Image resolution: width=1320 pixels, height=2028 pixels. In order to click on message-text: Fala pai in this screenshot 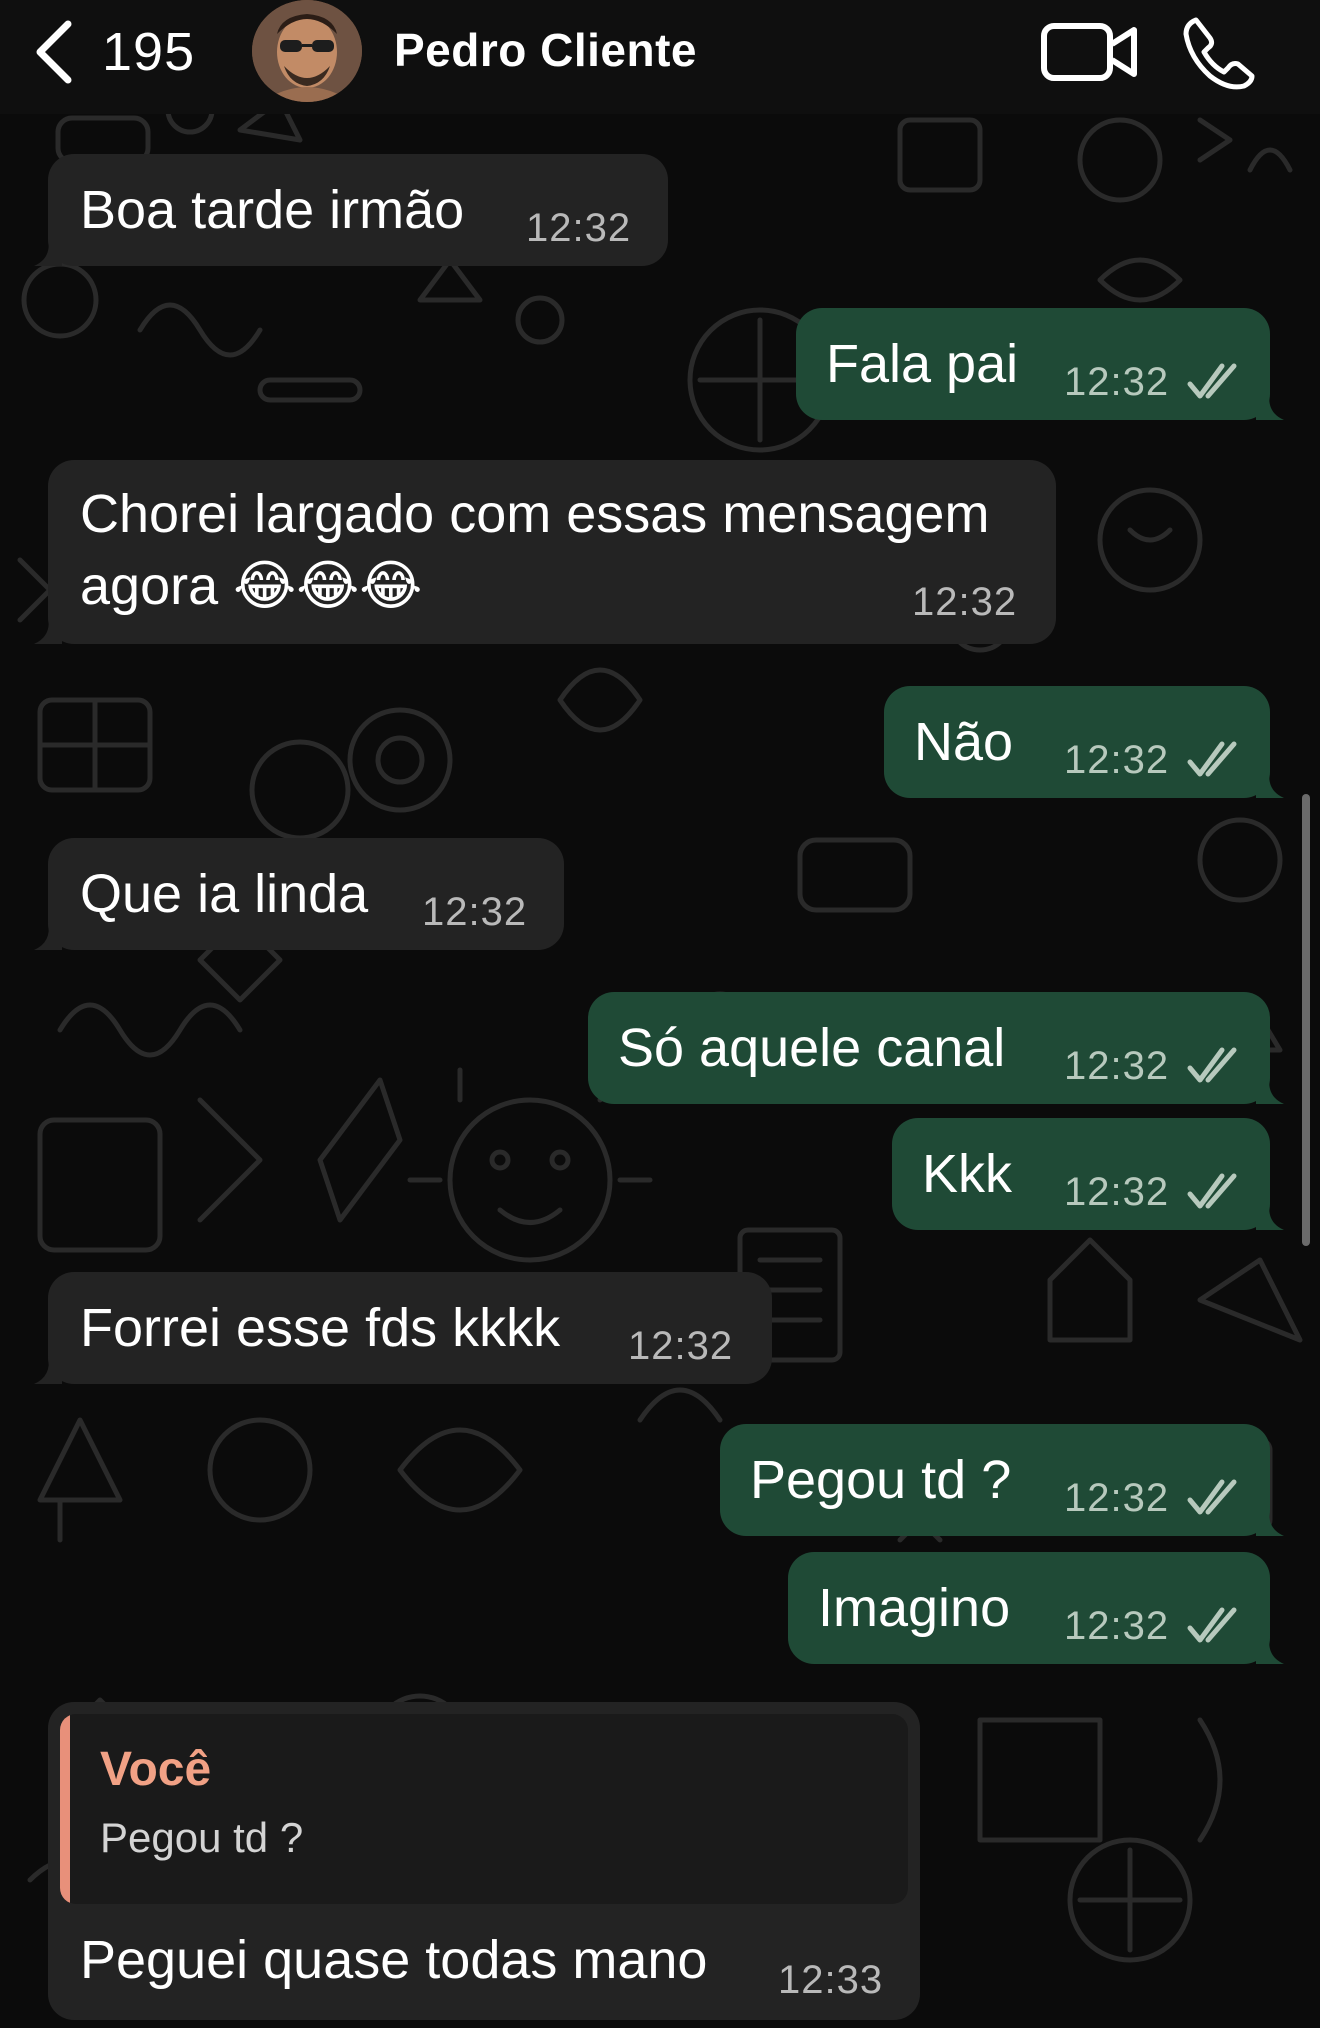, I will do `click(922, 364)`.